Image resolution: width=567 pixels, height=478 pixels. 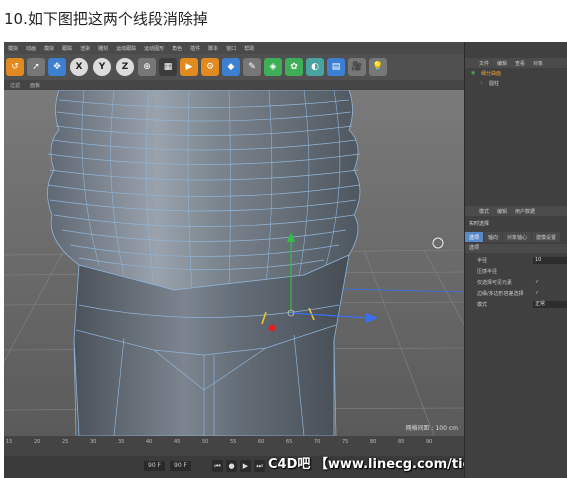 What do you see at coordinates (550, 260) in the screenshot?
I see `radius-field: 10` at bounding box center [550, 260].